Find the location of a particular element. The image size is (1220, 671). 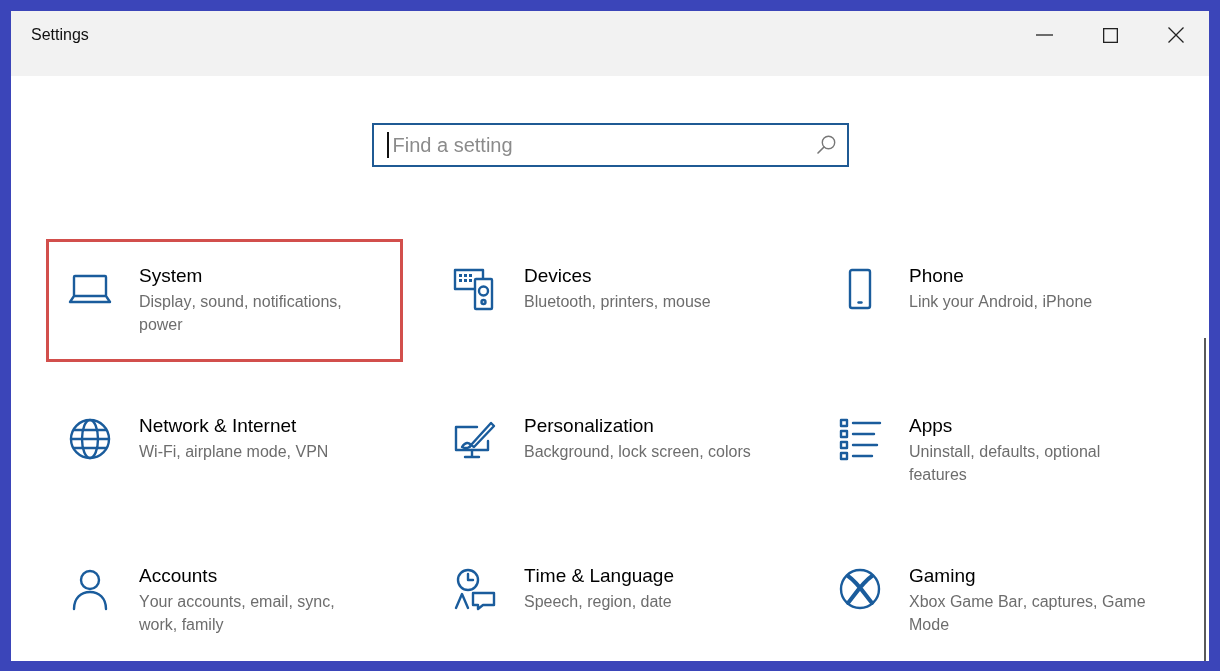

category-title: Gaming is located at coordinates (942, 576).